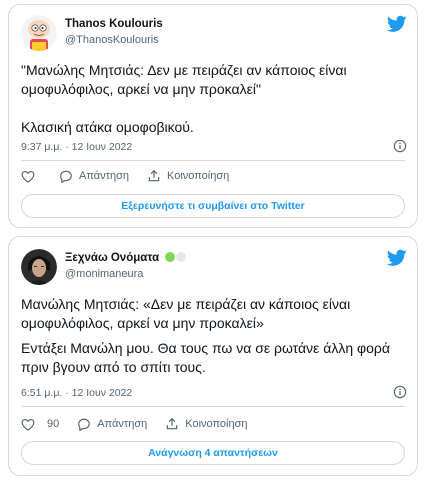 The image size is (430, 482). What do you see at coordinates (213, 206) in the screenshot?
I see `explore-twitter-button: Εξερευνήστε τι συμβαίνει στο Twitter` at bounding box center [213, 206].